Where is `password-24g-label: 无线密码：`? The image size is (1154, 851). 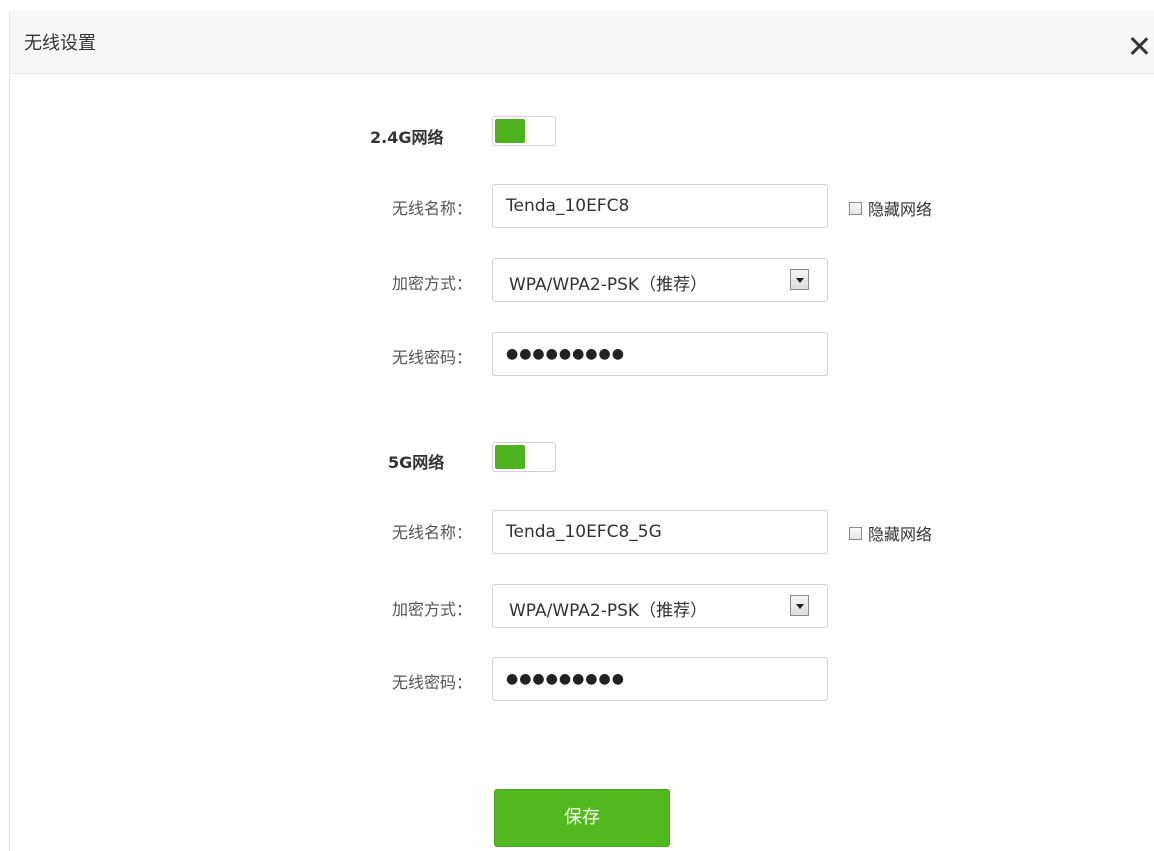
password-24g-label: 无线密码： is located at coordinates (431, 357).